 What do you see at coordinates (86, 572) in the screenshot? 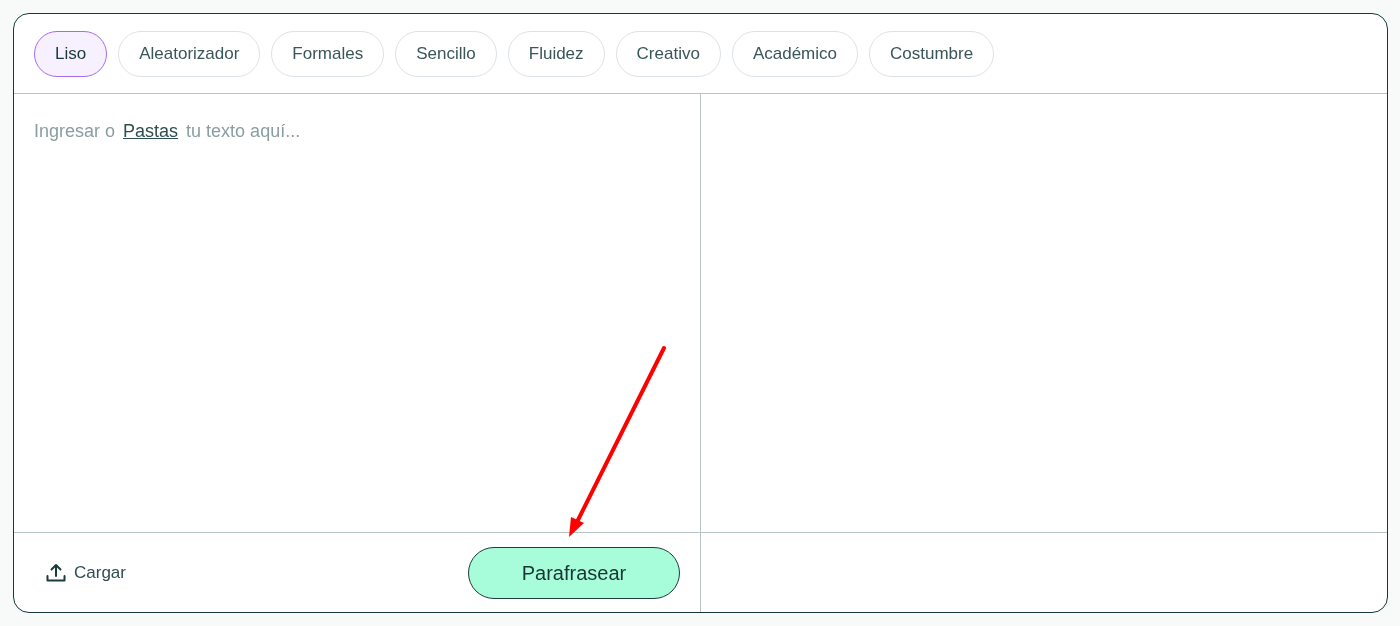
I see `upload-button: Cargar` at bounding box center [86, 572].